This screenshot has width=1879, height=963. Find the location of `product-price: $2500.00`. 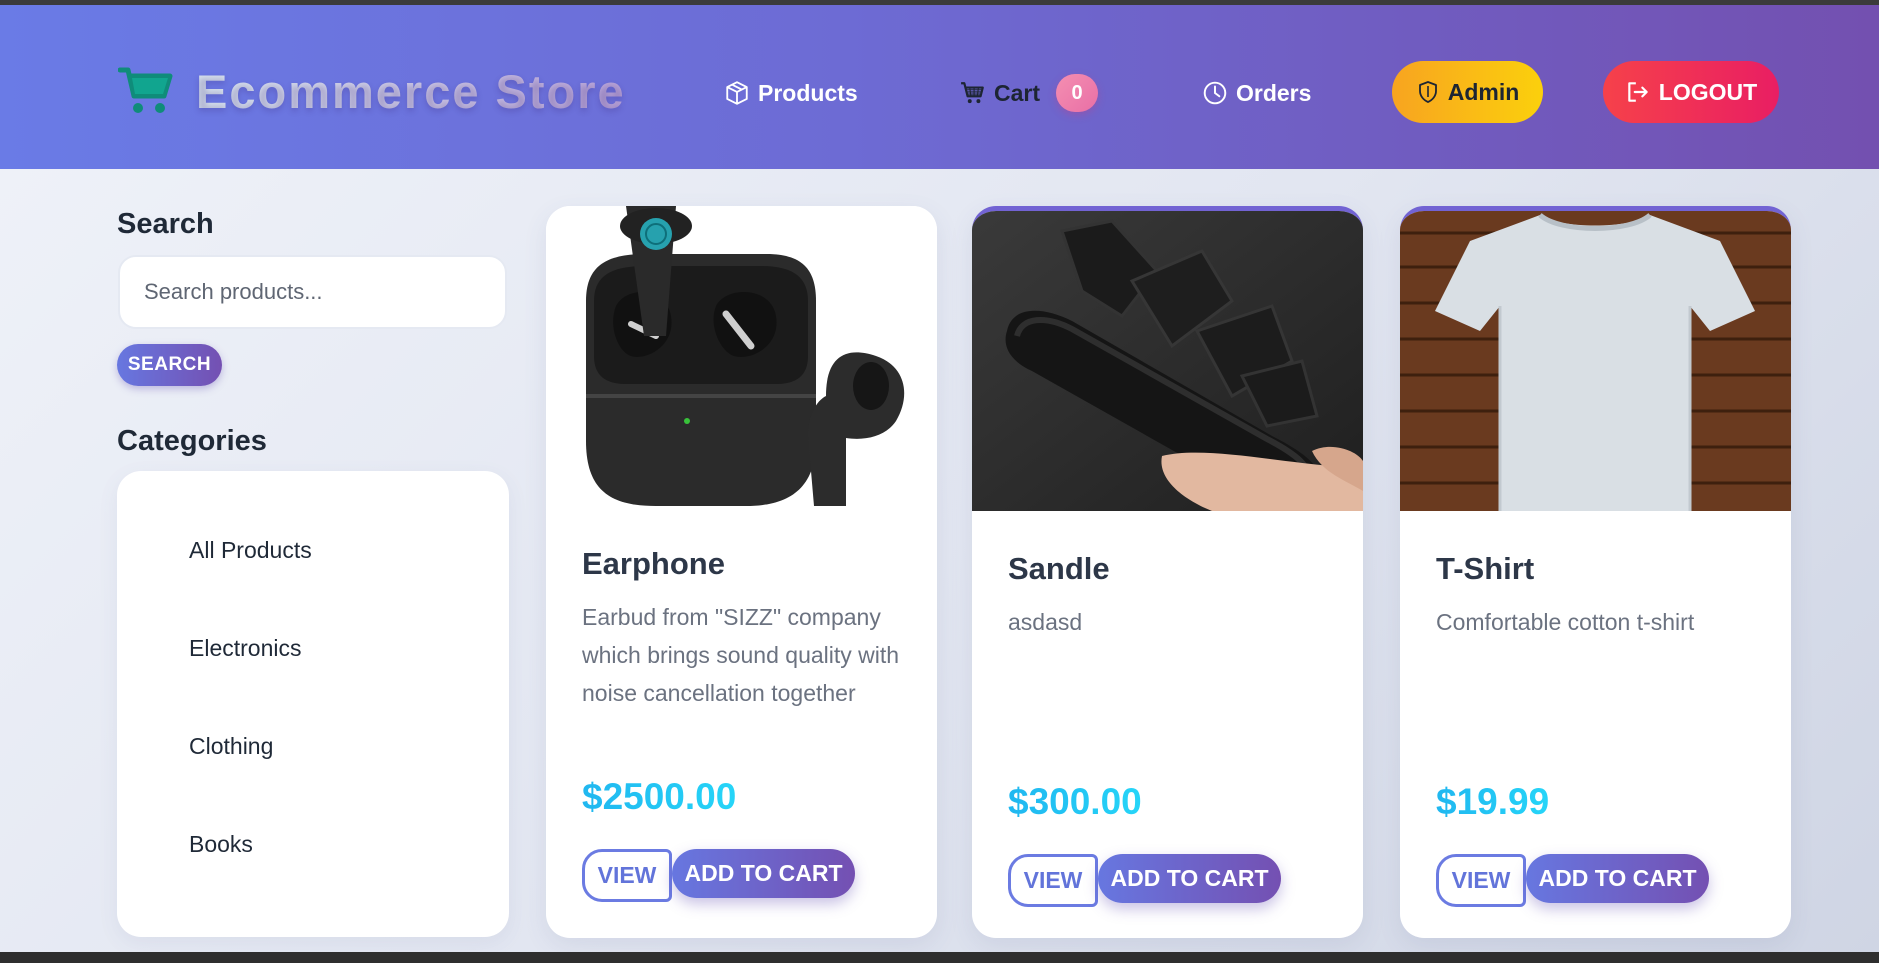

product-price: $2500.00 is located at coordinates (659, 796).